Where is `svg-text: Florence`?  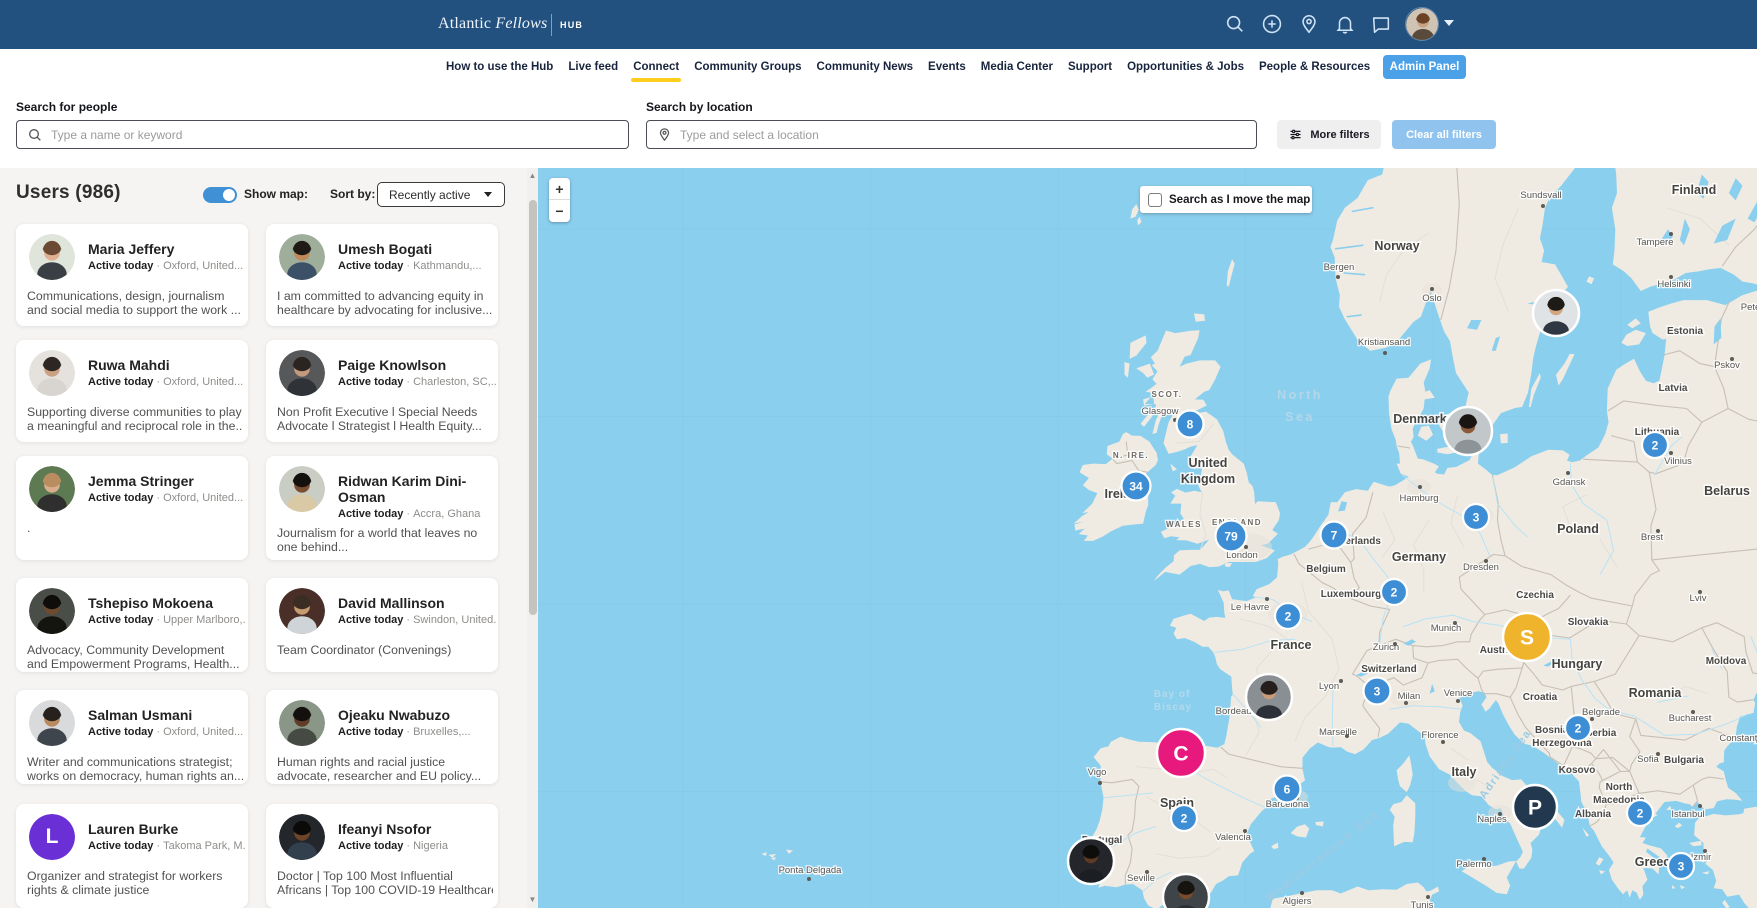 svg-text: Florence is located at coordinates (1440, 735).